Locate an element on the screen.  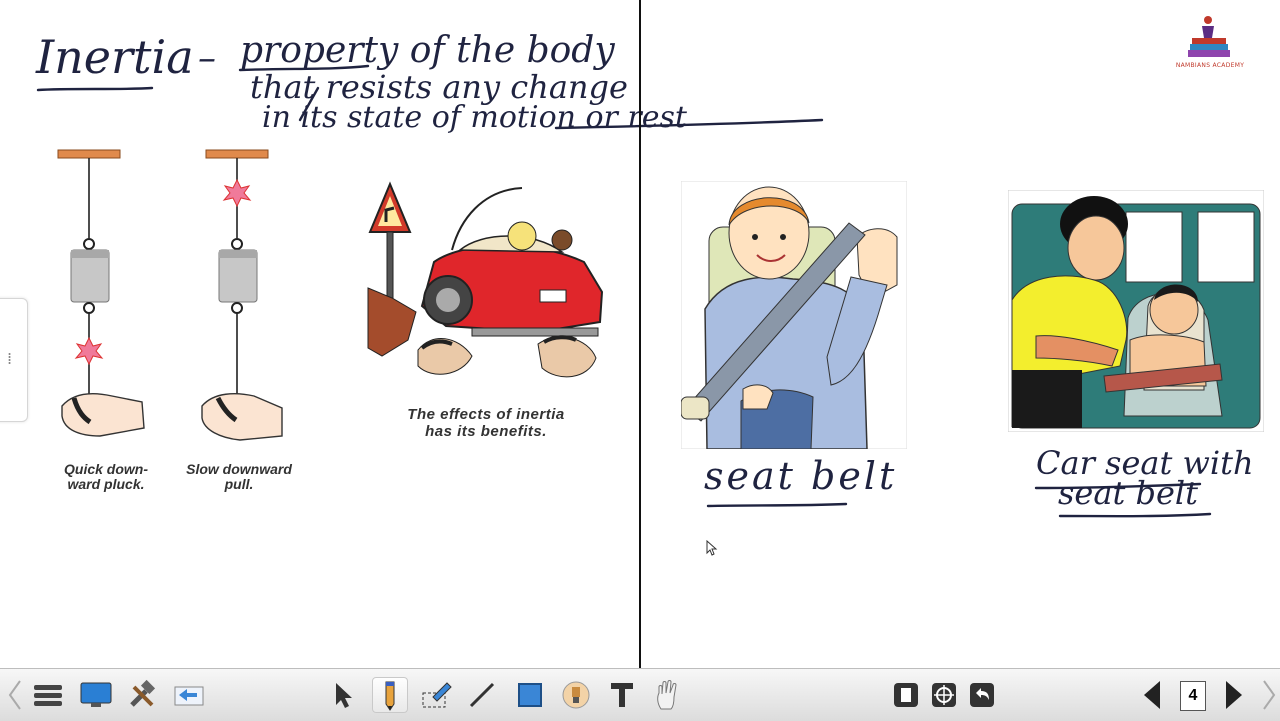
clipboard-icon is located at coordinates (906, 695).